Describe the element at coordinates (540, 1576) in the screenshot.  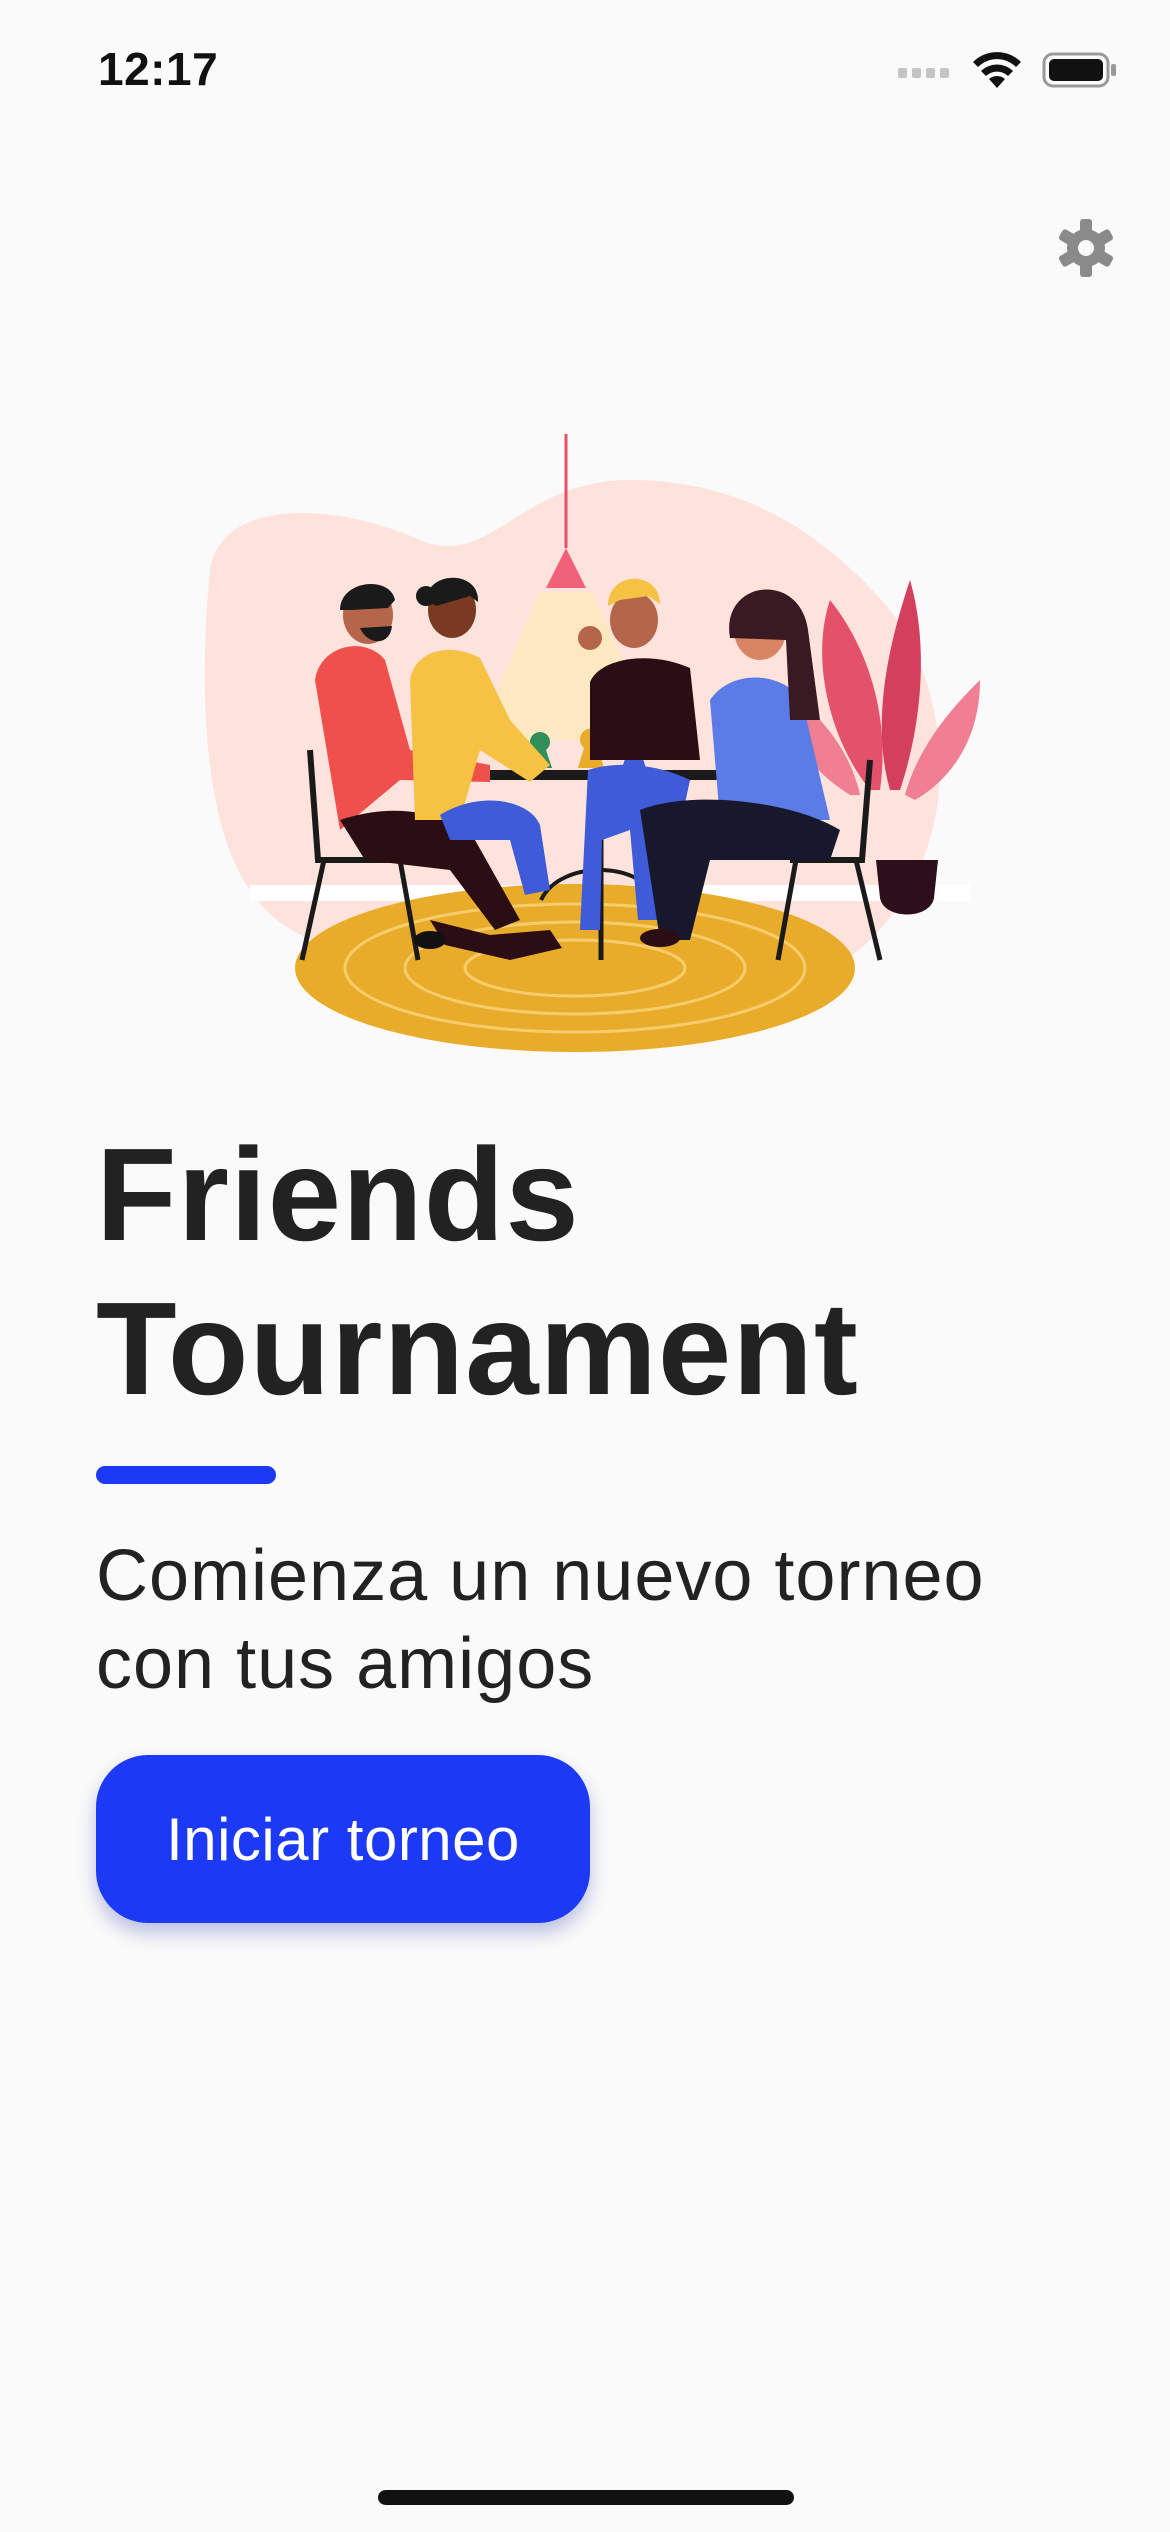
I see `subtitle-line-1: Comienza un nuevo torneo` at that location.